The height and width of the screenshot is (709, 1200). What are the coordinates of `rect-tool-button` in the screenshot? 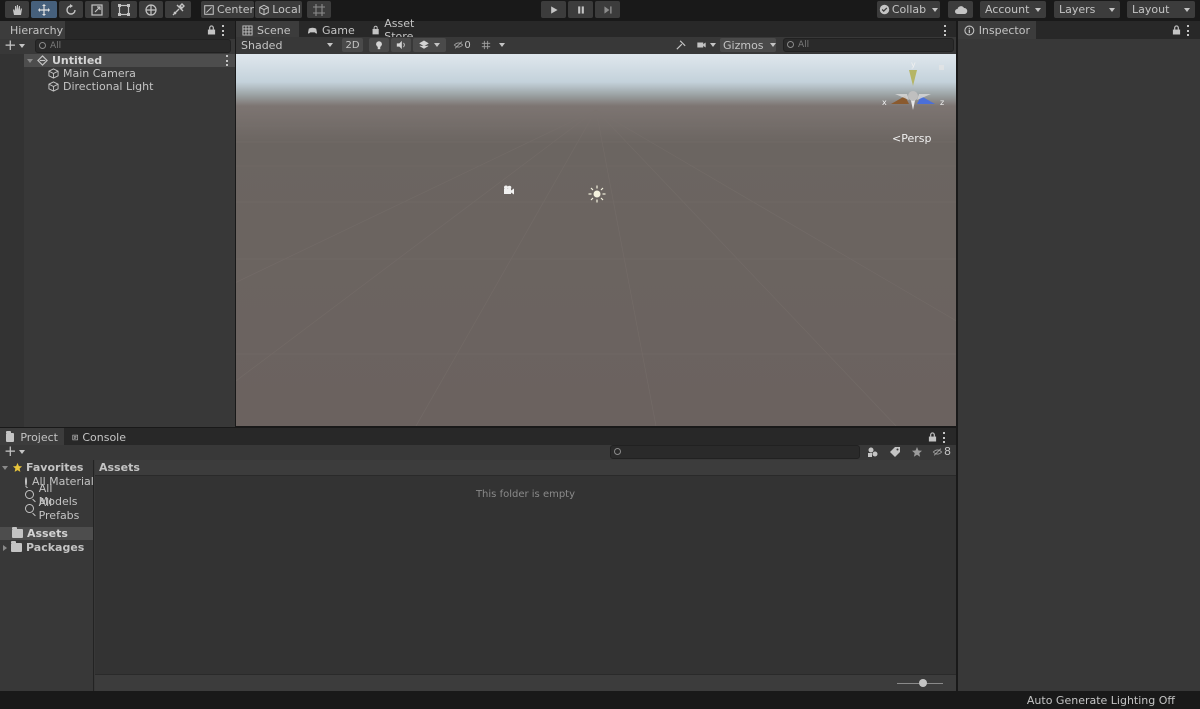 It's located at (124, 9).